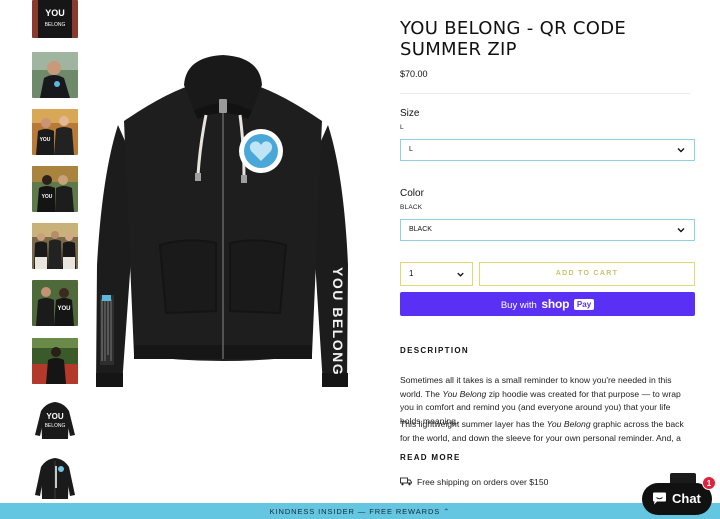  What do you see at coordinates (402, 127) in the screenshot?
I see `size-current-value: L` at bounding box center [402, 127].